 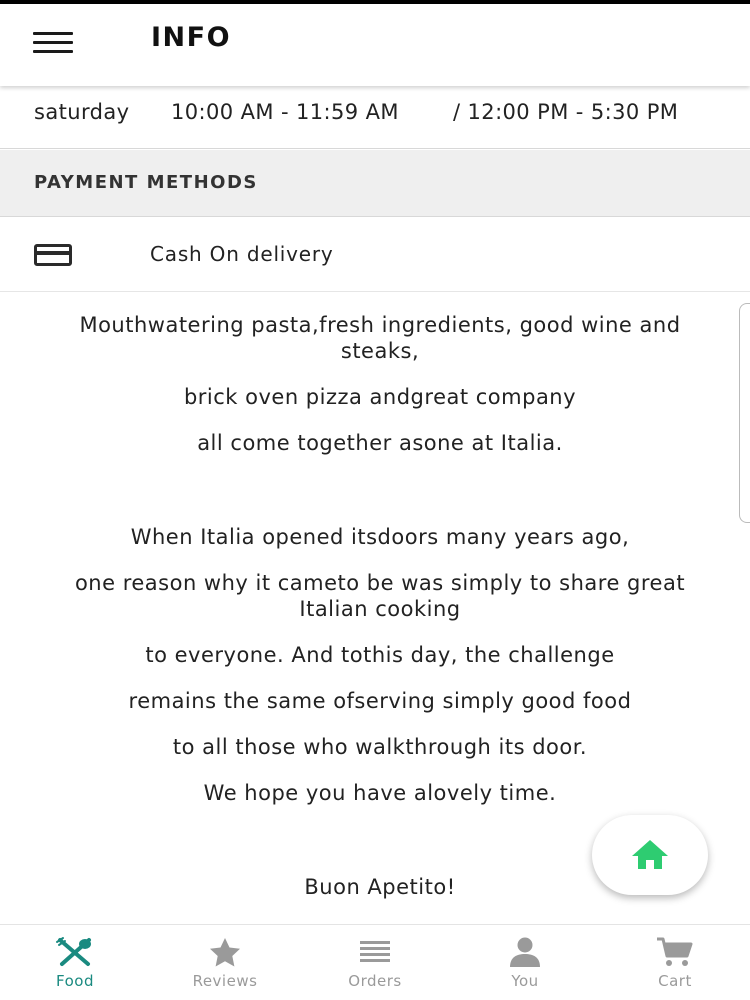 I want to click on bottom-navigation: Food Reviews Orders You Cart, so click(x=375, y=962).